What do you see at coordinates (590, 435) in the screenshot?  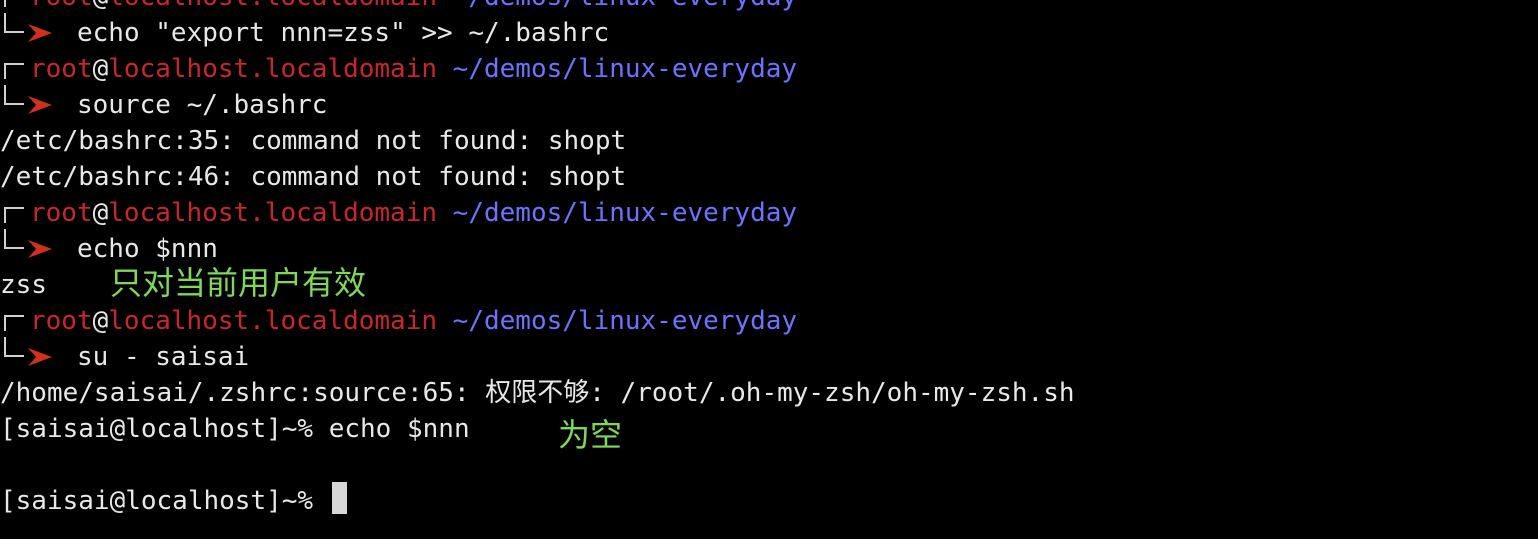 I see `annotation-empty: 为空` at bounding box center [590, 435].